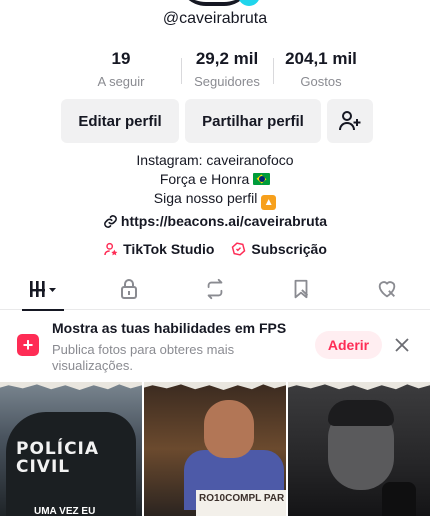 The width and height of the screenshot is (430, 516). I want to click on profile-actions: Editar perfil Partilhar perfil, so click(217, 121).